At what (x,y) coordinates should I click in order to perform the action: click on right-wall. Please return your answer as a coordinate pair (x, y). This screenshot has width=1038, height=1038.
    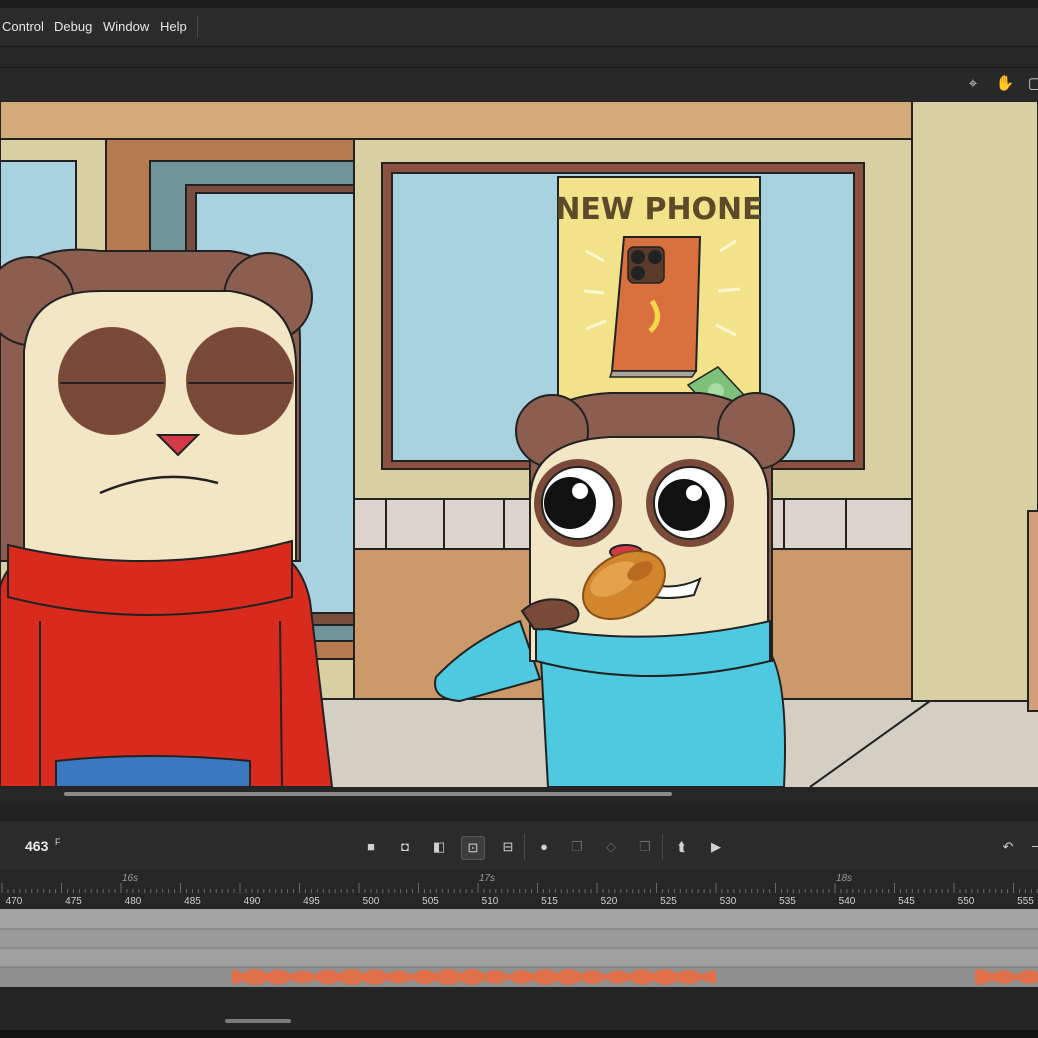
    Looking at the image, I should click on (974, 401).